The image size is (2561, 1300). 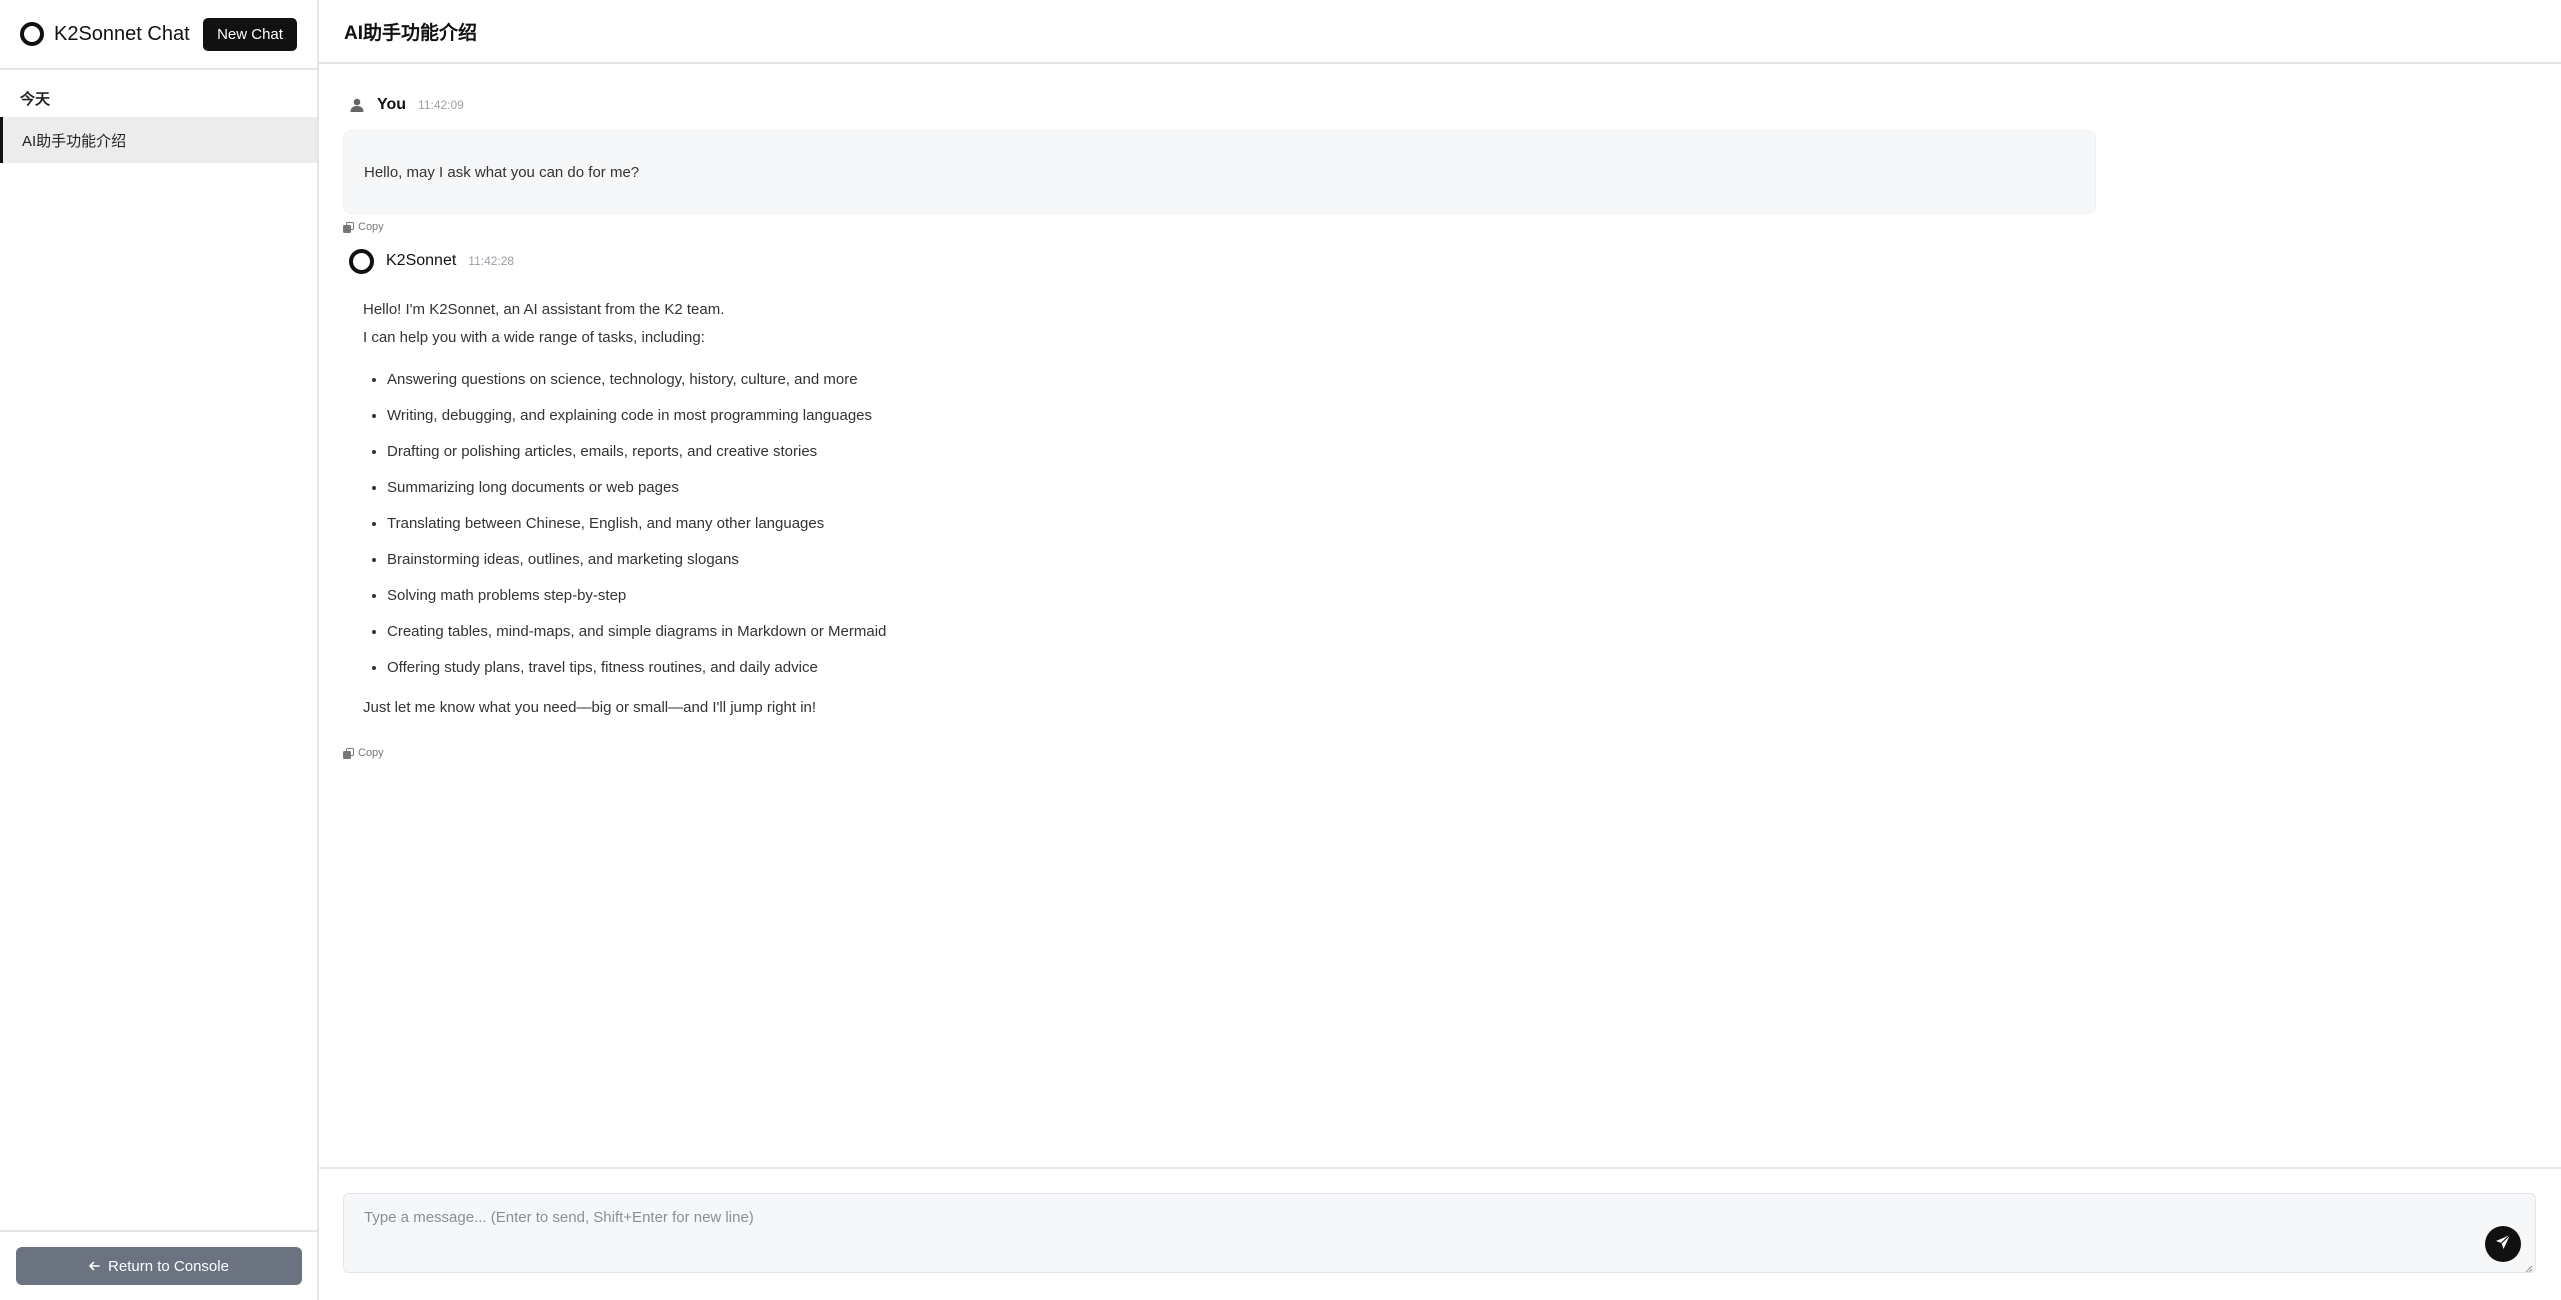 I want to click on send-button, so click(x=2503, y=1244).